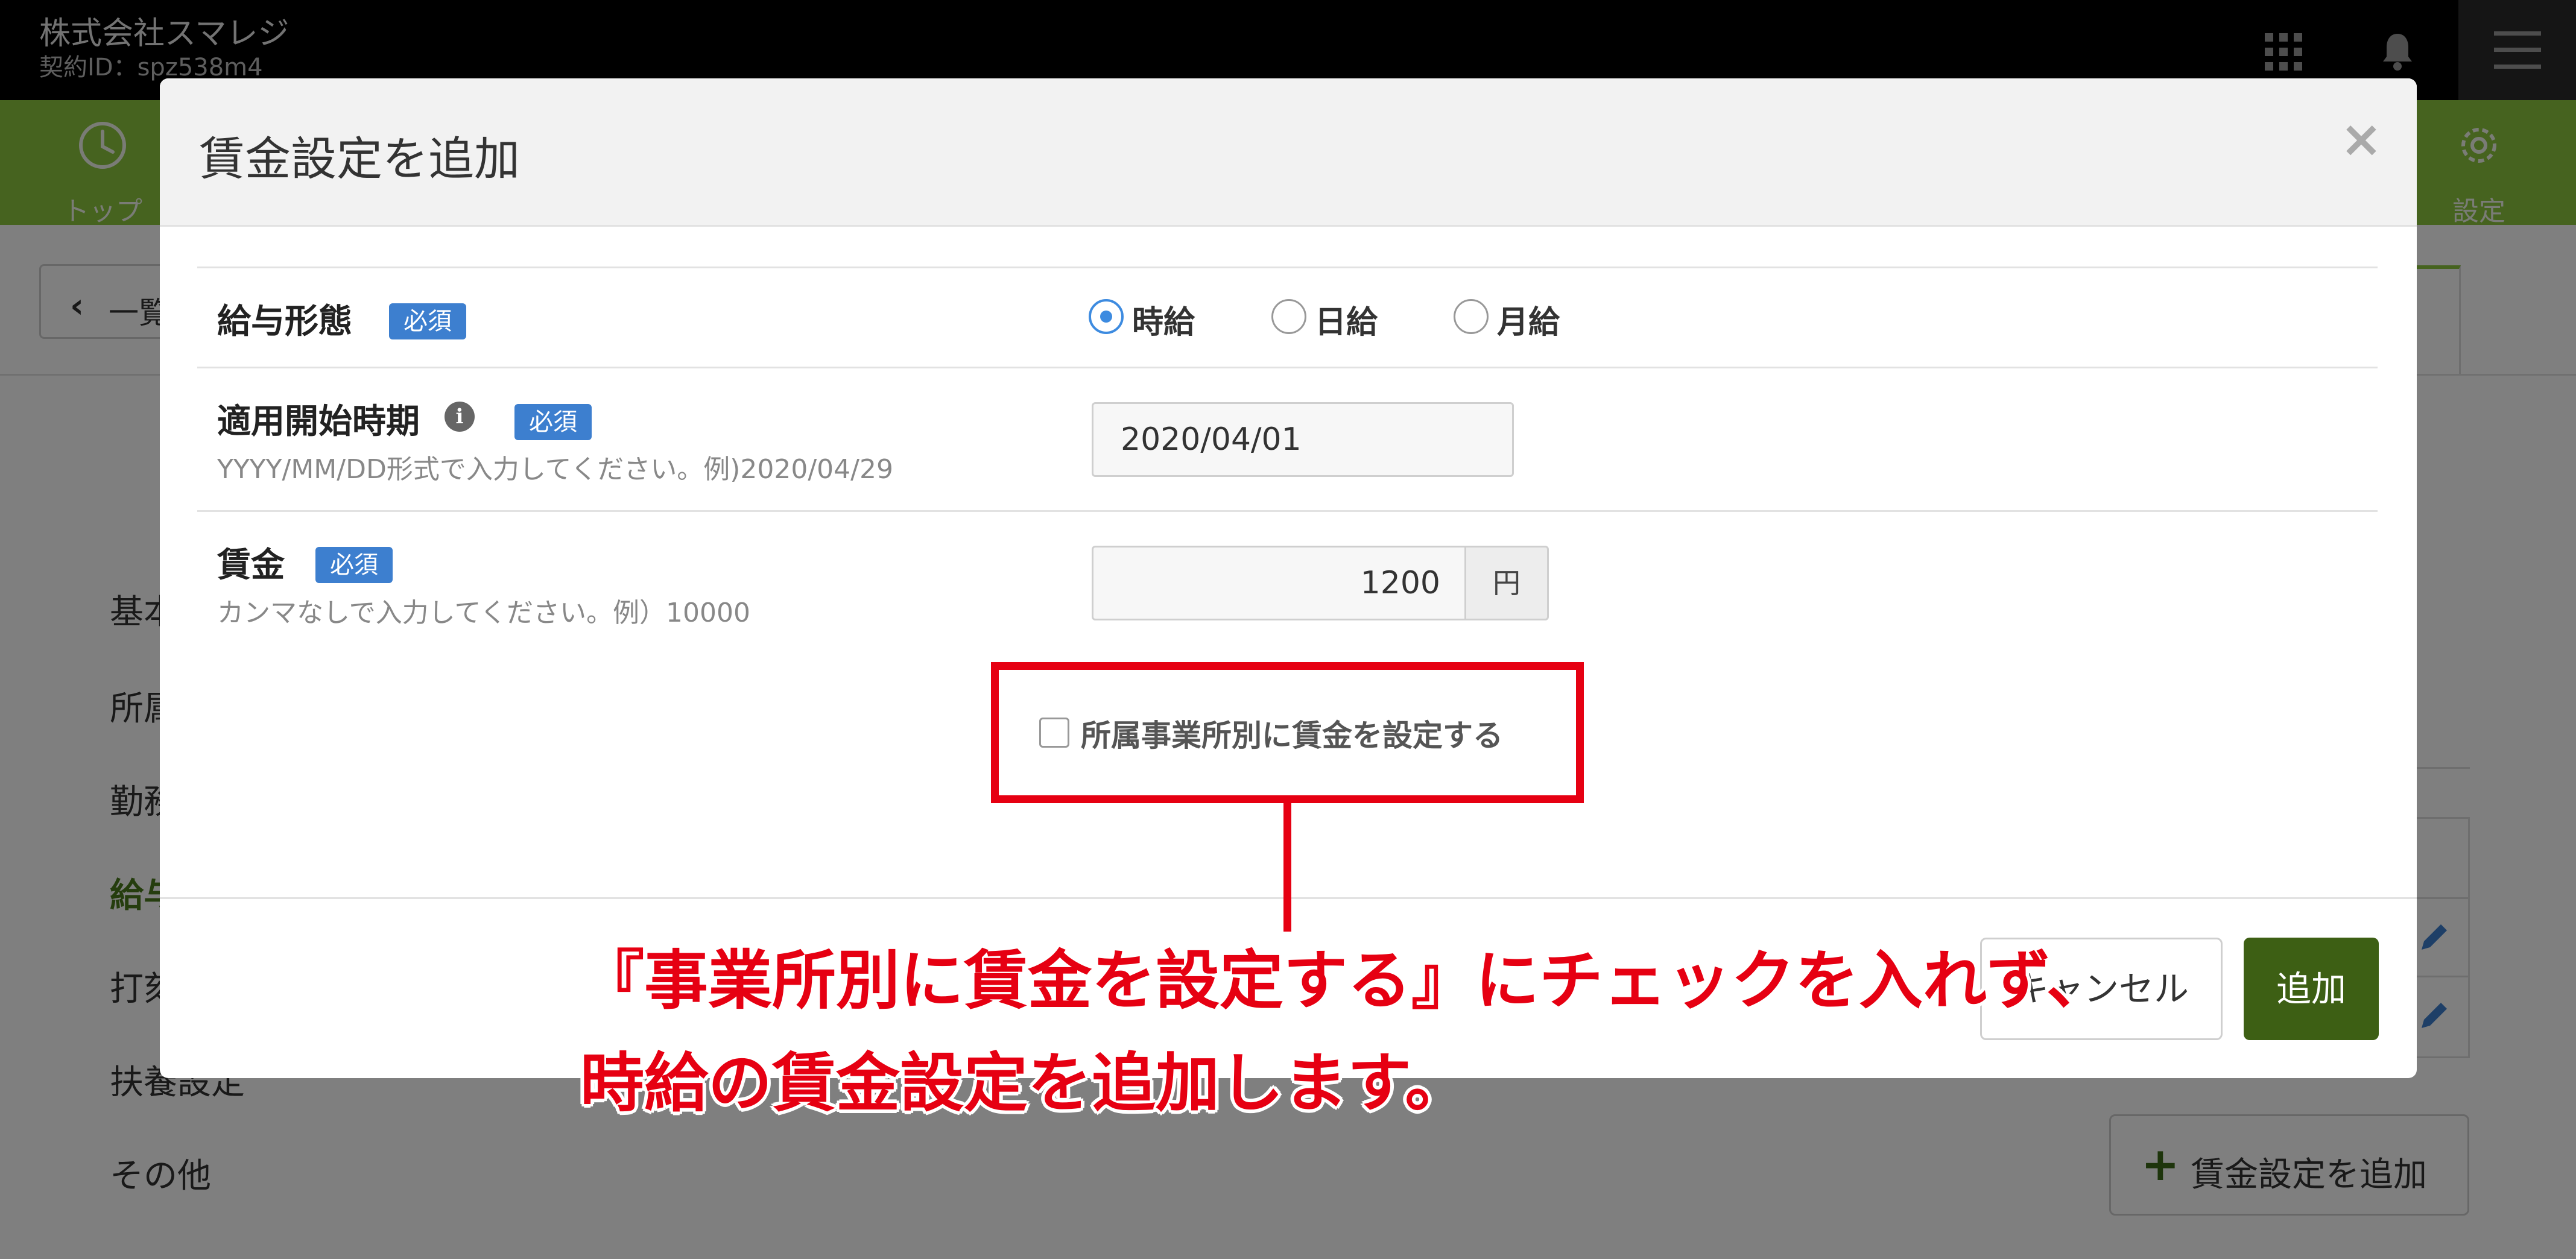  Describe the element at coordinates (2311, 989) in the screenshot. I see `add-button: 追加` at that location.